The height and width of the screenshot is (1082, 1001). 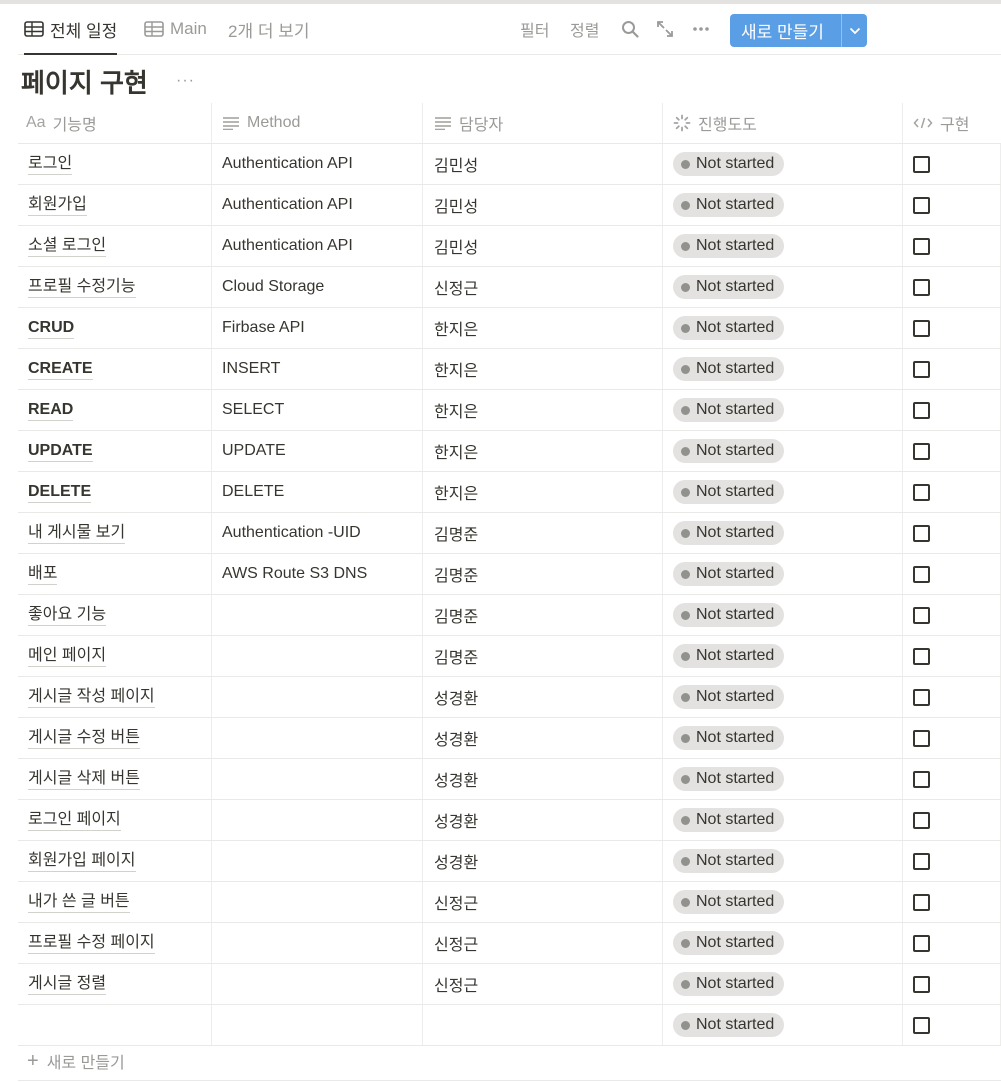 What do you see at coordinates (509, 328) in the screenshot?
I see `table-row: CRUD Firbase API 한지은 Not started` at bounding box center [509, 328].